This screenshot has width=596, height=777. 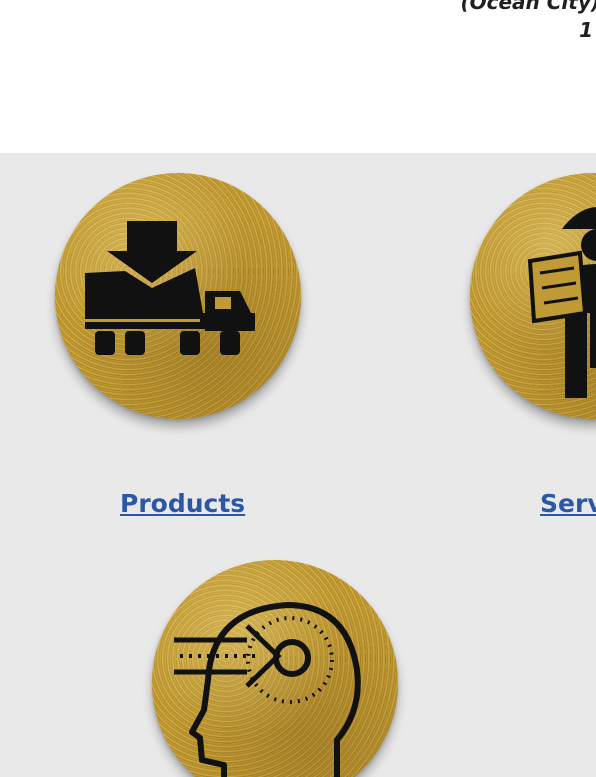 I want to click on products-medallion, so click(x=178, y=296).